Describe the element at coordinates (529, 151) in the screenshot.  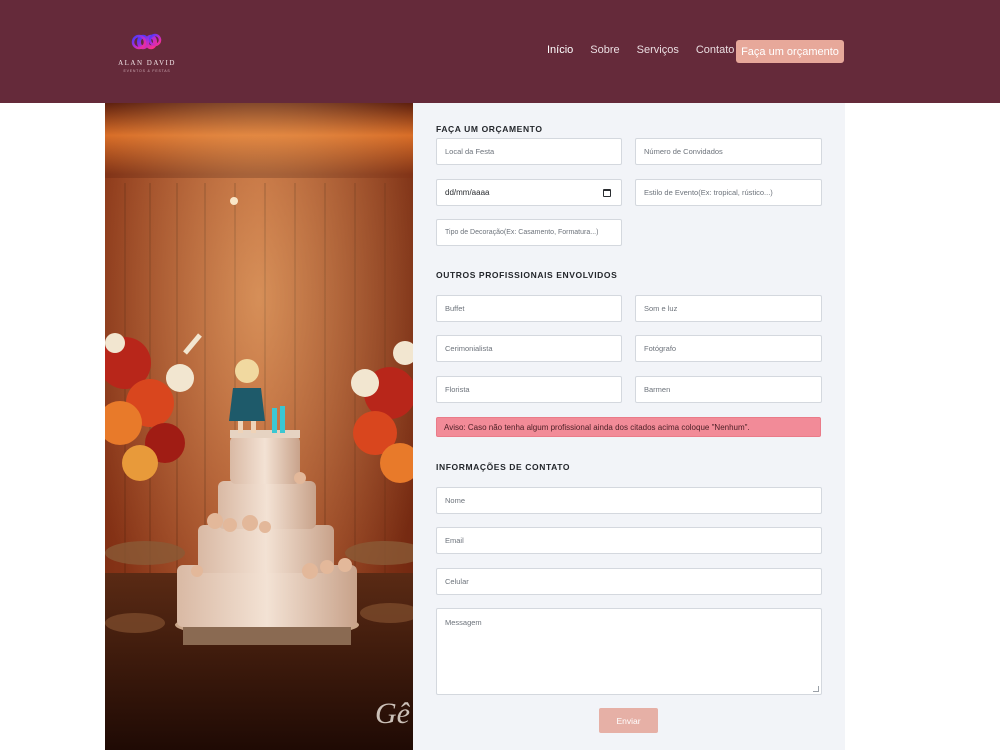
I see `local-festa-input: Local da Festa` at that location.